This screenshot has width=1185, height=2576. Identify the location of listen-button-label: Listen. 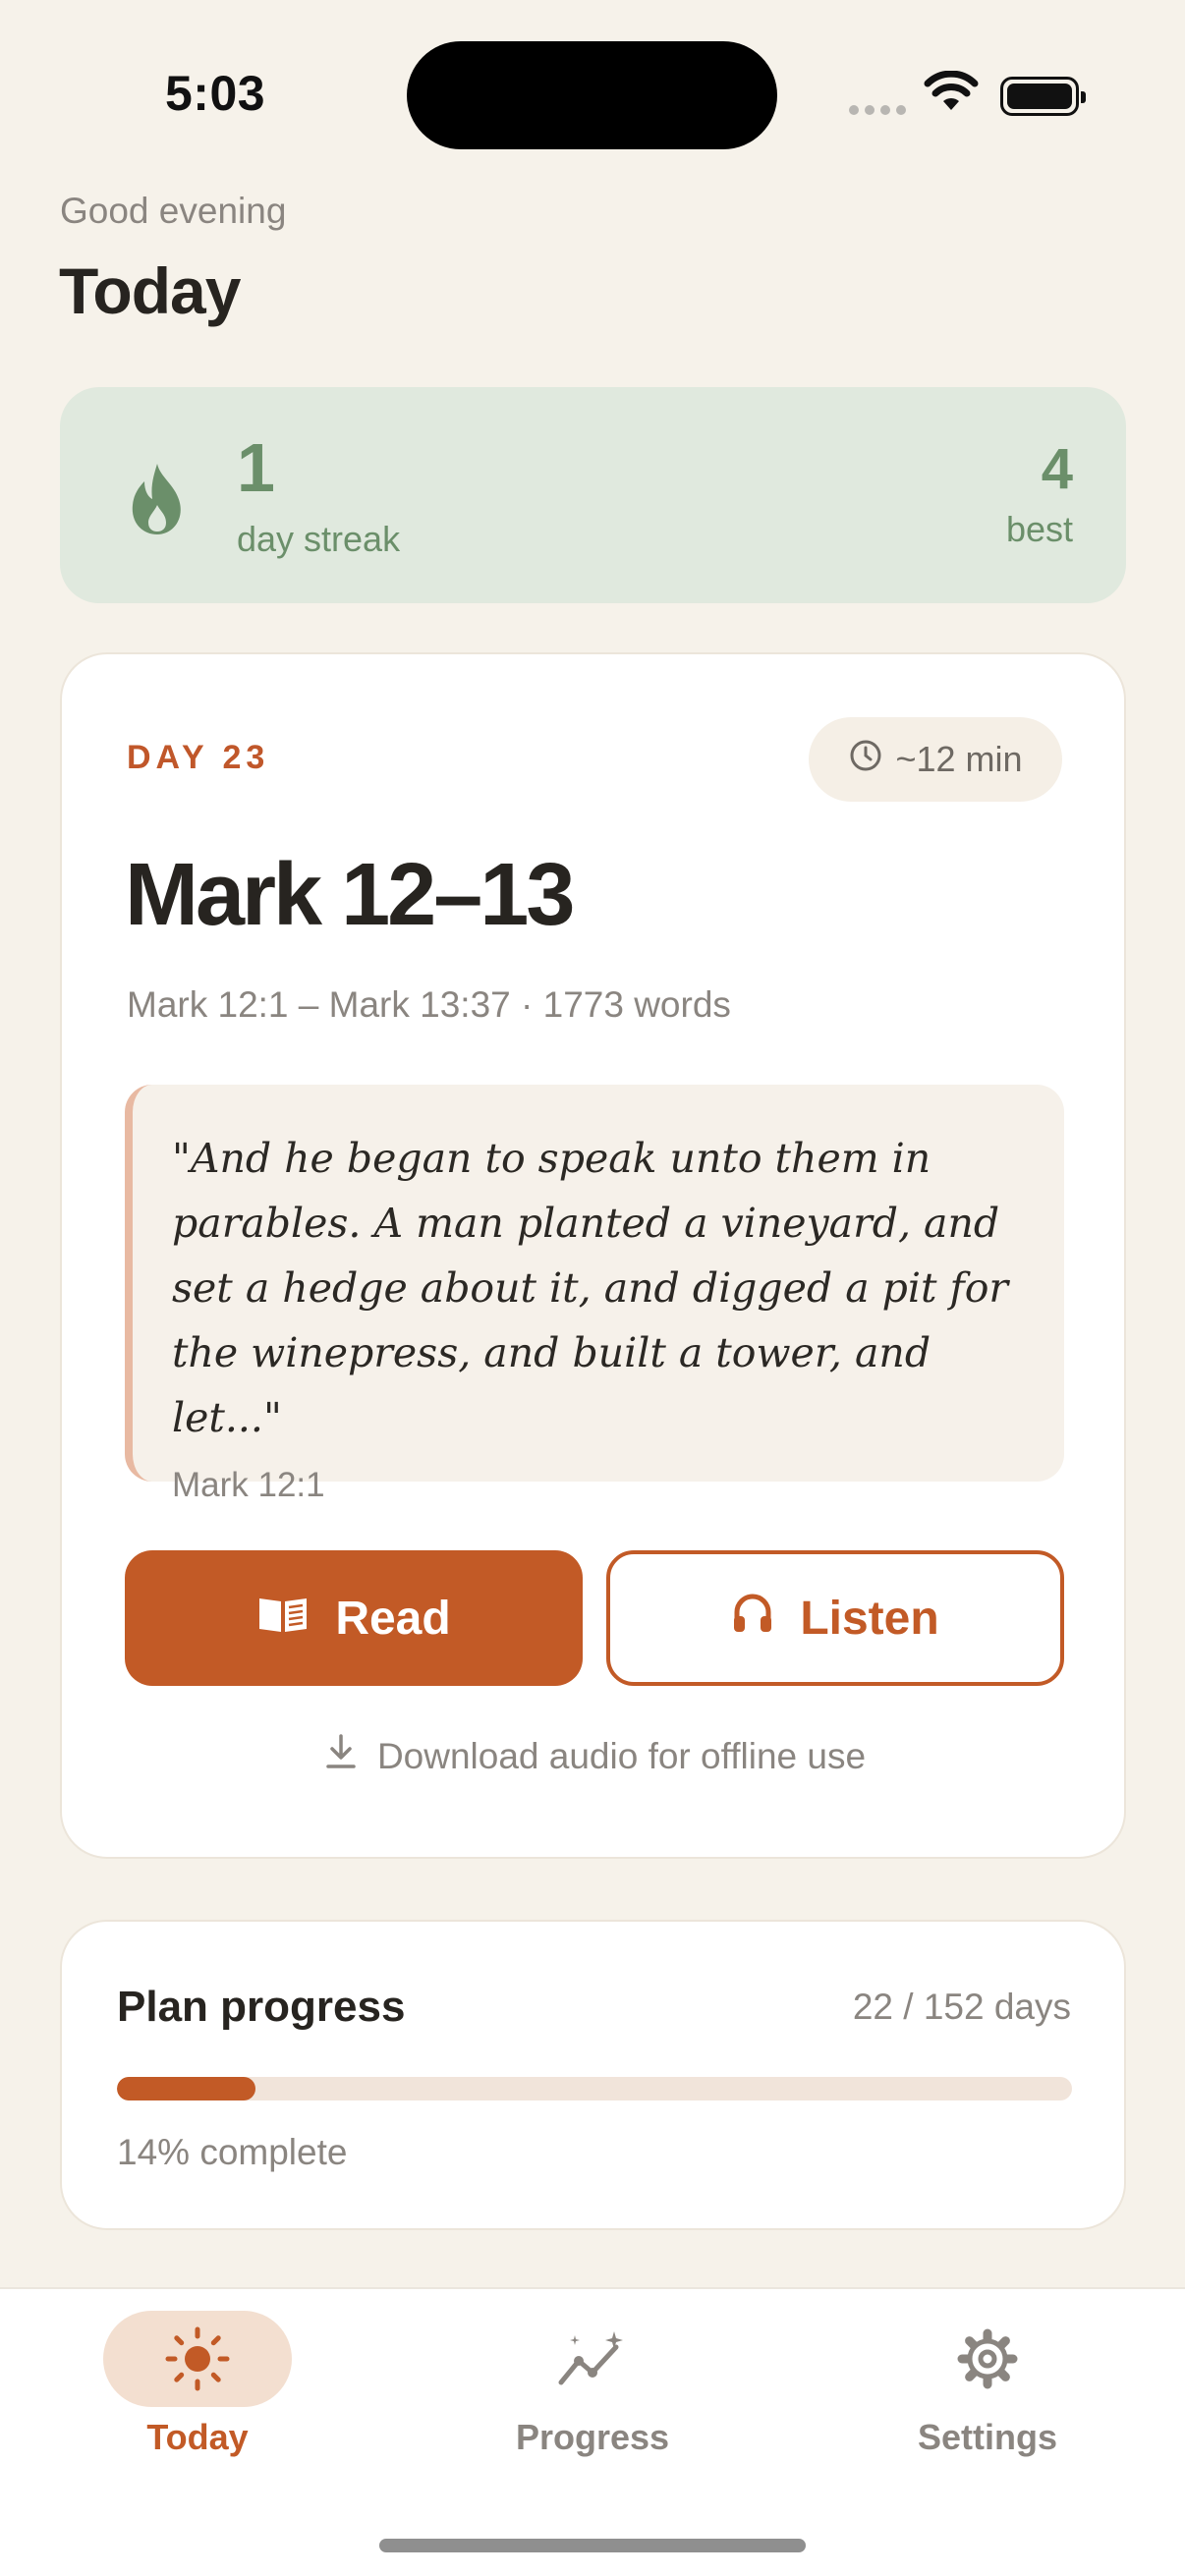
(870, 1618).